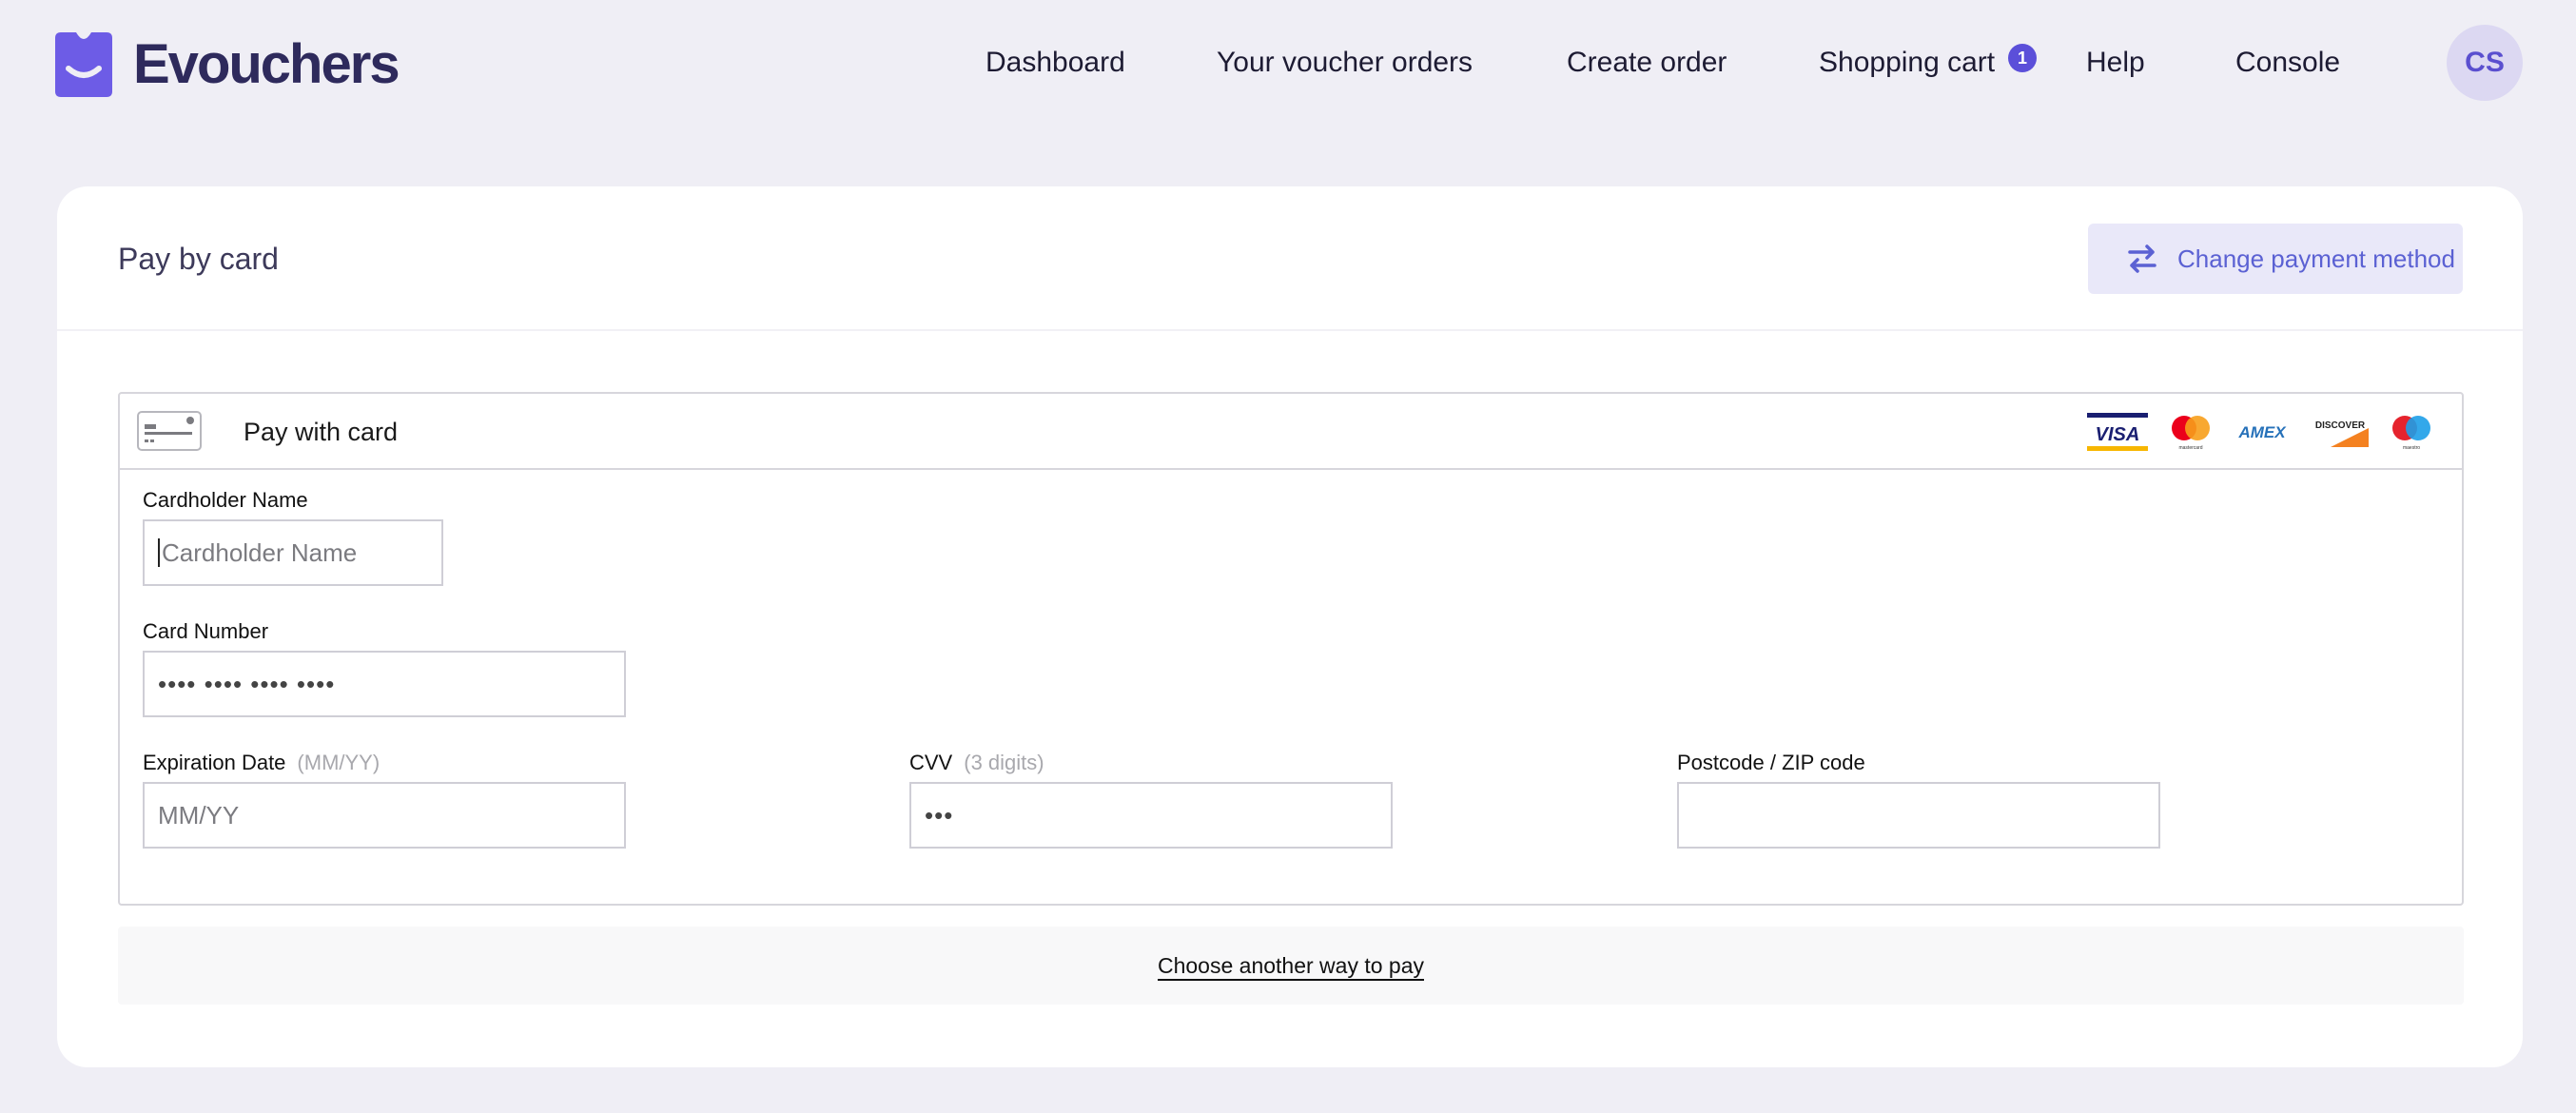 This screenshot has width=2576, height=1113. I want to click on nav-voucher-orders: Your voucher orders, so click(1345, 63).